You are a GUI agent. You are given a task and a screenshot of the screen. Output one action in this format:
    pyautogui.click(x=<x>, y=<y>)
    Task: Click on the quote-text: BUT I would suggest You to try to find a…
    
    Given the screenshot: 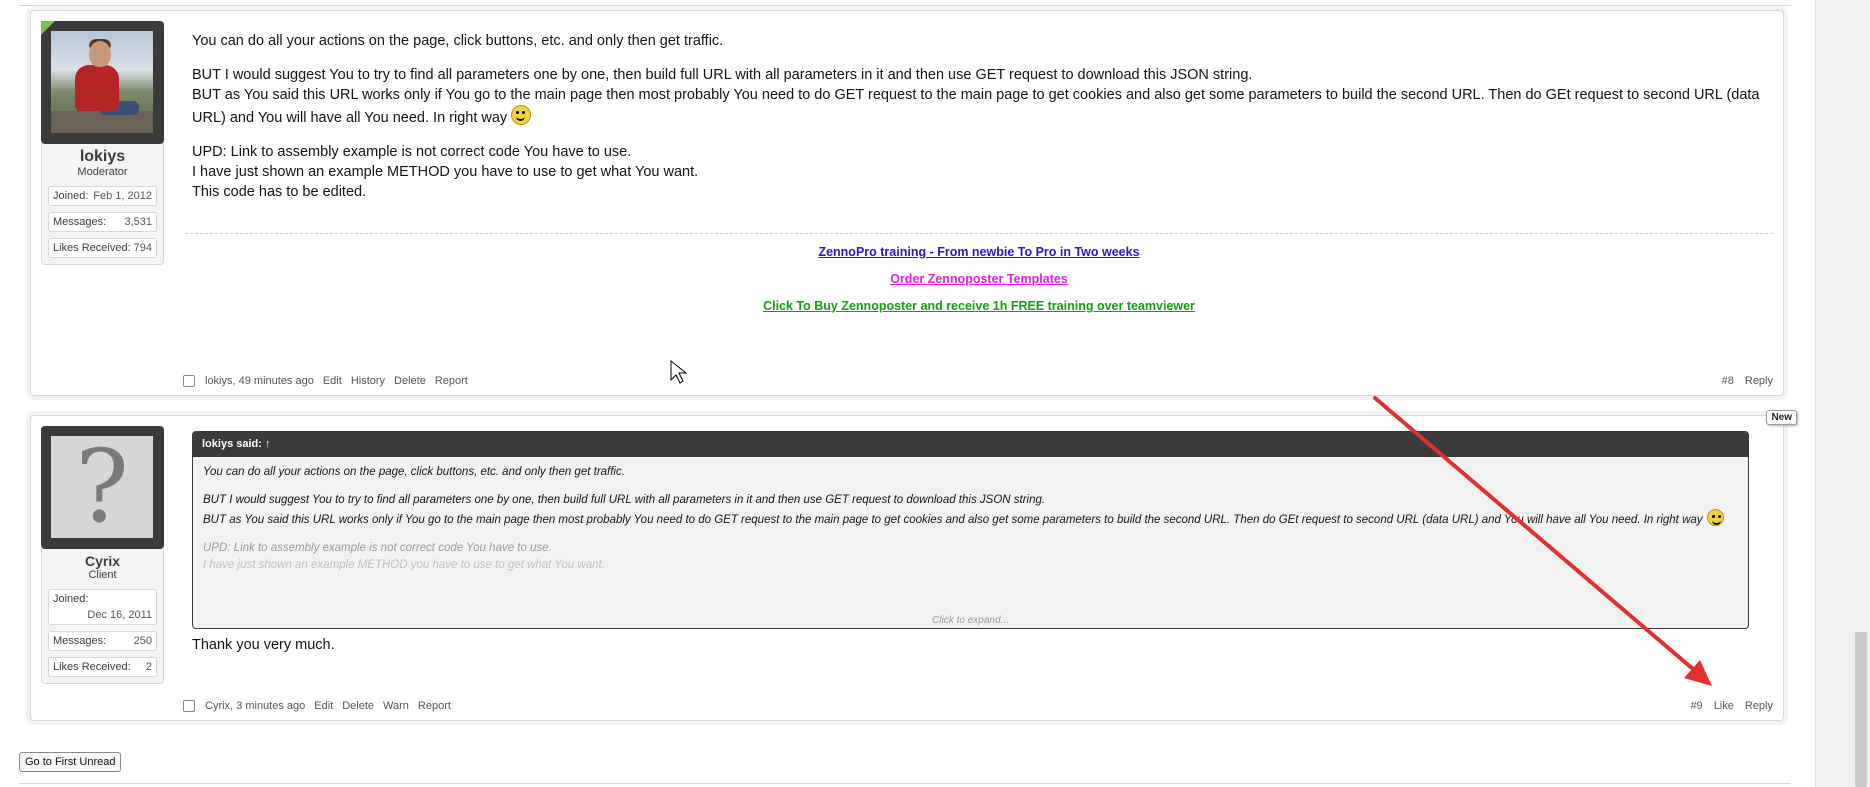 What is the action you would take?
    pyautogui.click(x=624, y=500)
    